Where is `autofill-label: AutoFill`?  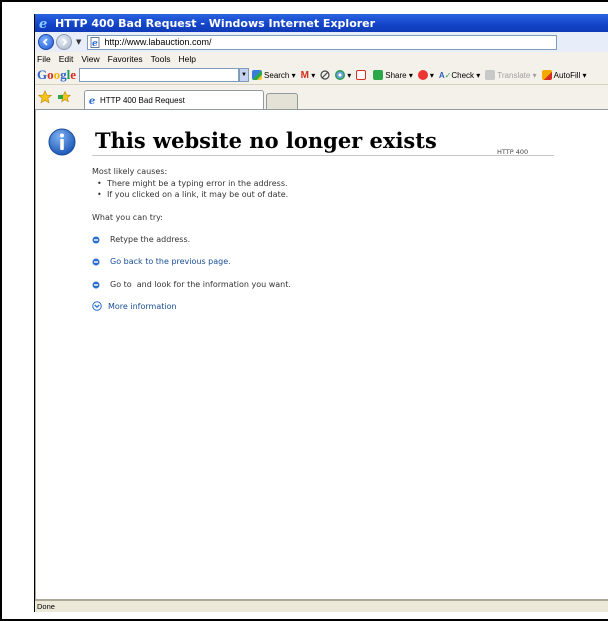
autofill-label: AutoFill is located at coordinates (567, 75).